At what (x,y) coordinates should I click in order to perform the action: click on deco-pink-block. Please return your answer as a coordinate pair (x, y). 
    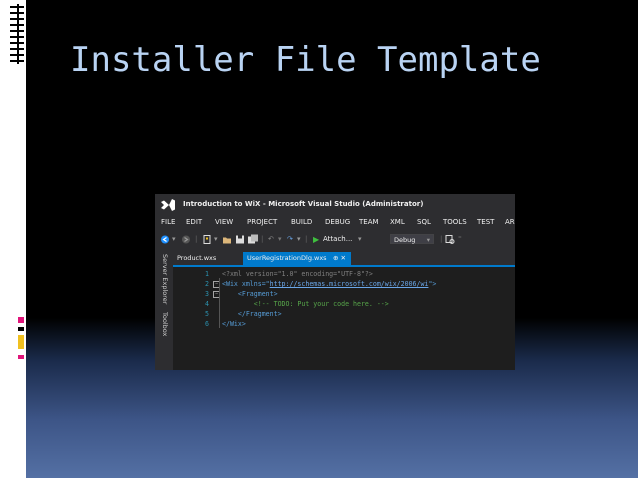
    Looking at the image, I should click on (21, 320).